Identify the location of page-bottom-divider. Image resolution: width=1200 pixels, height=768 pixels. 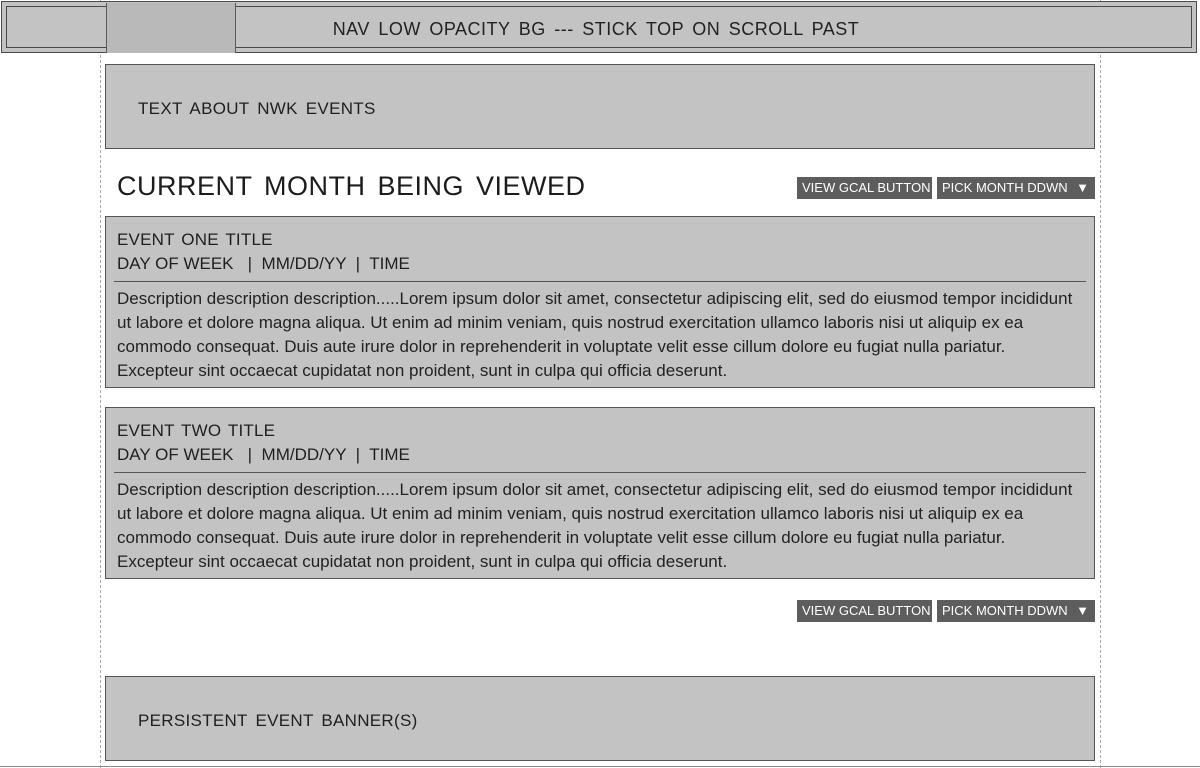
(600, 766).